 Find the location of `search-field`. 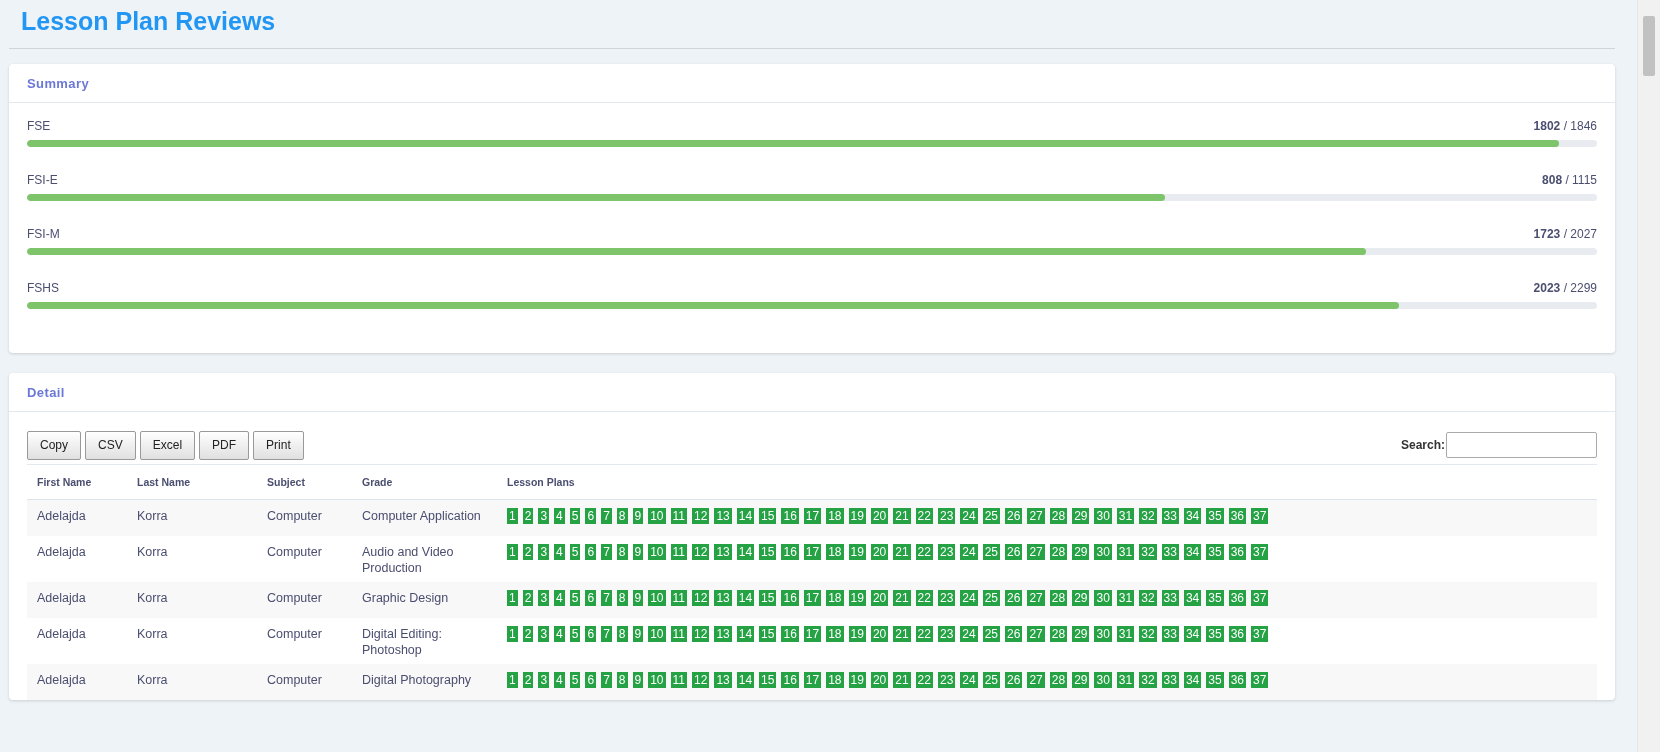

search-field is located at coordinates (1521, 445).